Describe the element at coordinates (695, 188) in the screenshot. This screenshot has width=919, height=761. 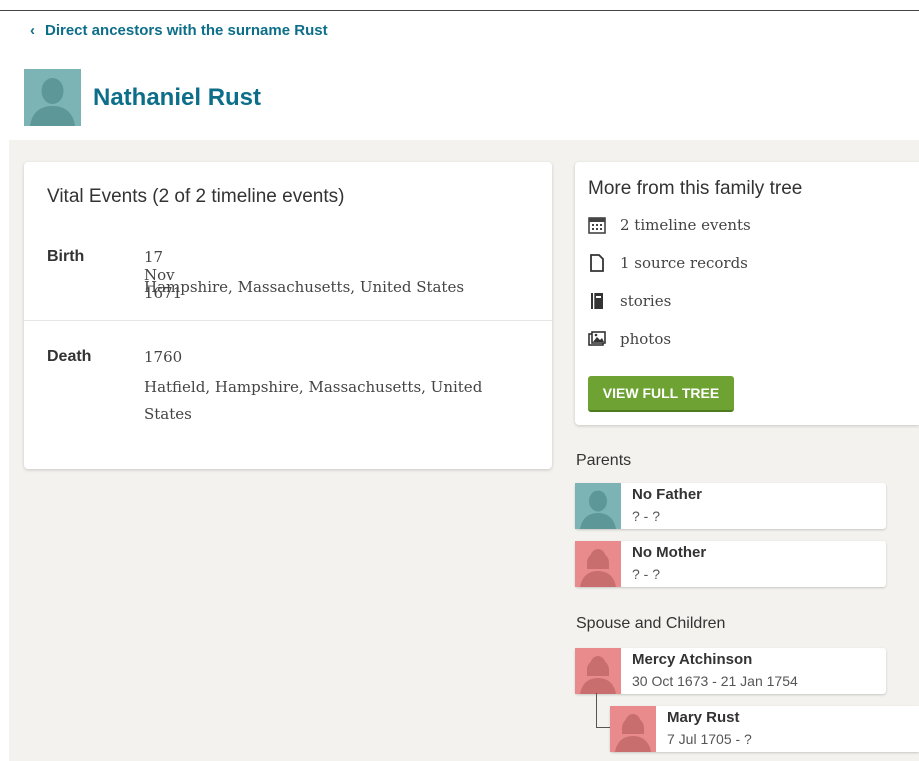
I see `family-tree-title: More from this family tree` at that location.